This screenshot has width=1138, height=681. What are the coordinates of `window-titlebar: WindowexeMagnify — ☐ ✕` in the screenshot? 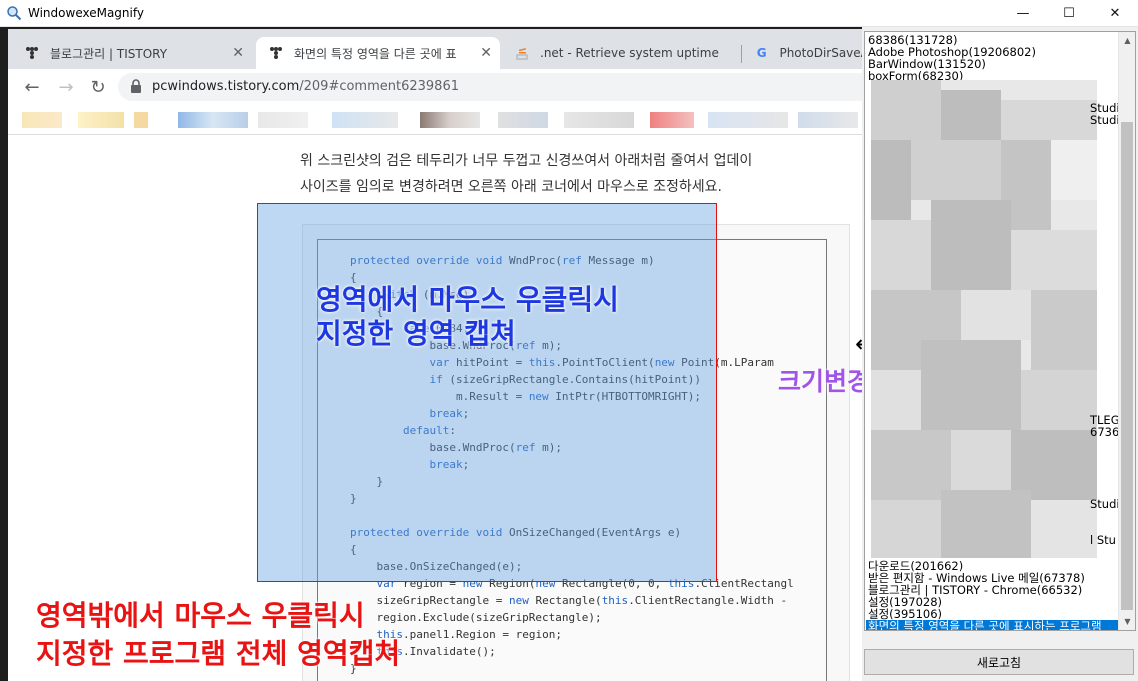 It's located at (569, 13).